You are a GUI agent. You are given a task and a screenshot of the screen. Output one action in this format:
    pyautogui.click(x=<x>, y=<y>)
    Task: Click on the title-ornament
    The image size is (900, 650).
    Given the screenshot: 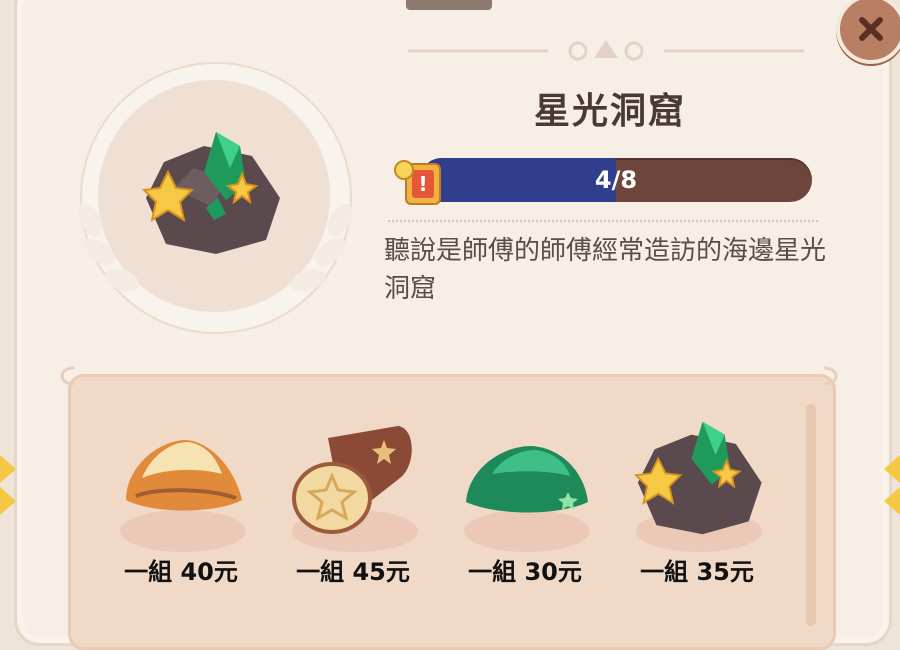 What is the action you would take?
    pyautogui.click(x=606, y=50)
    